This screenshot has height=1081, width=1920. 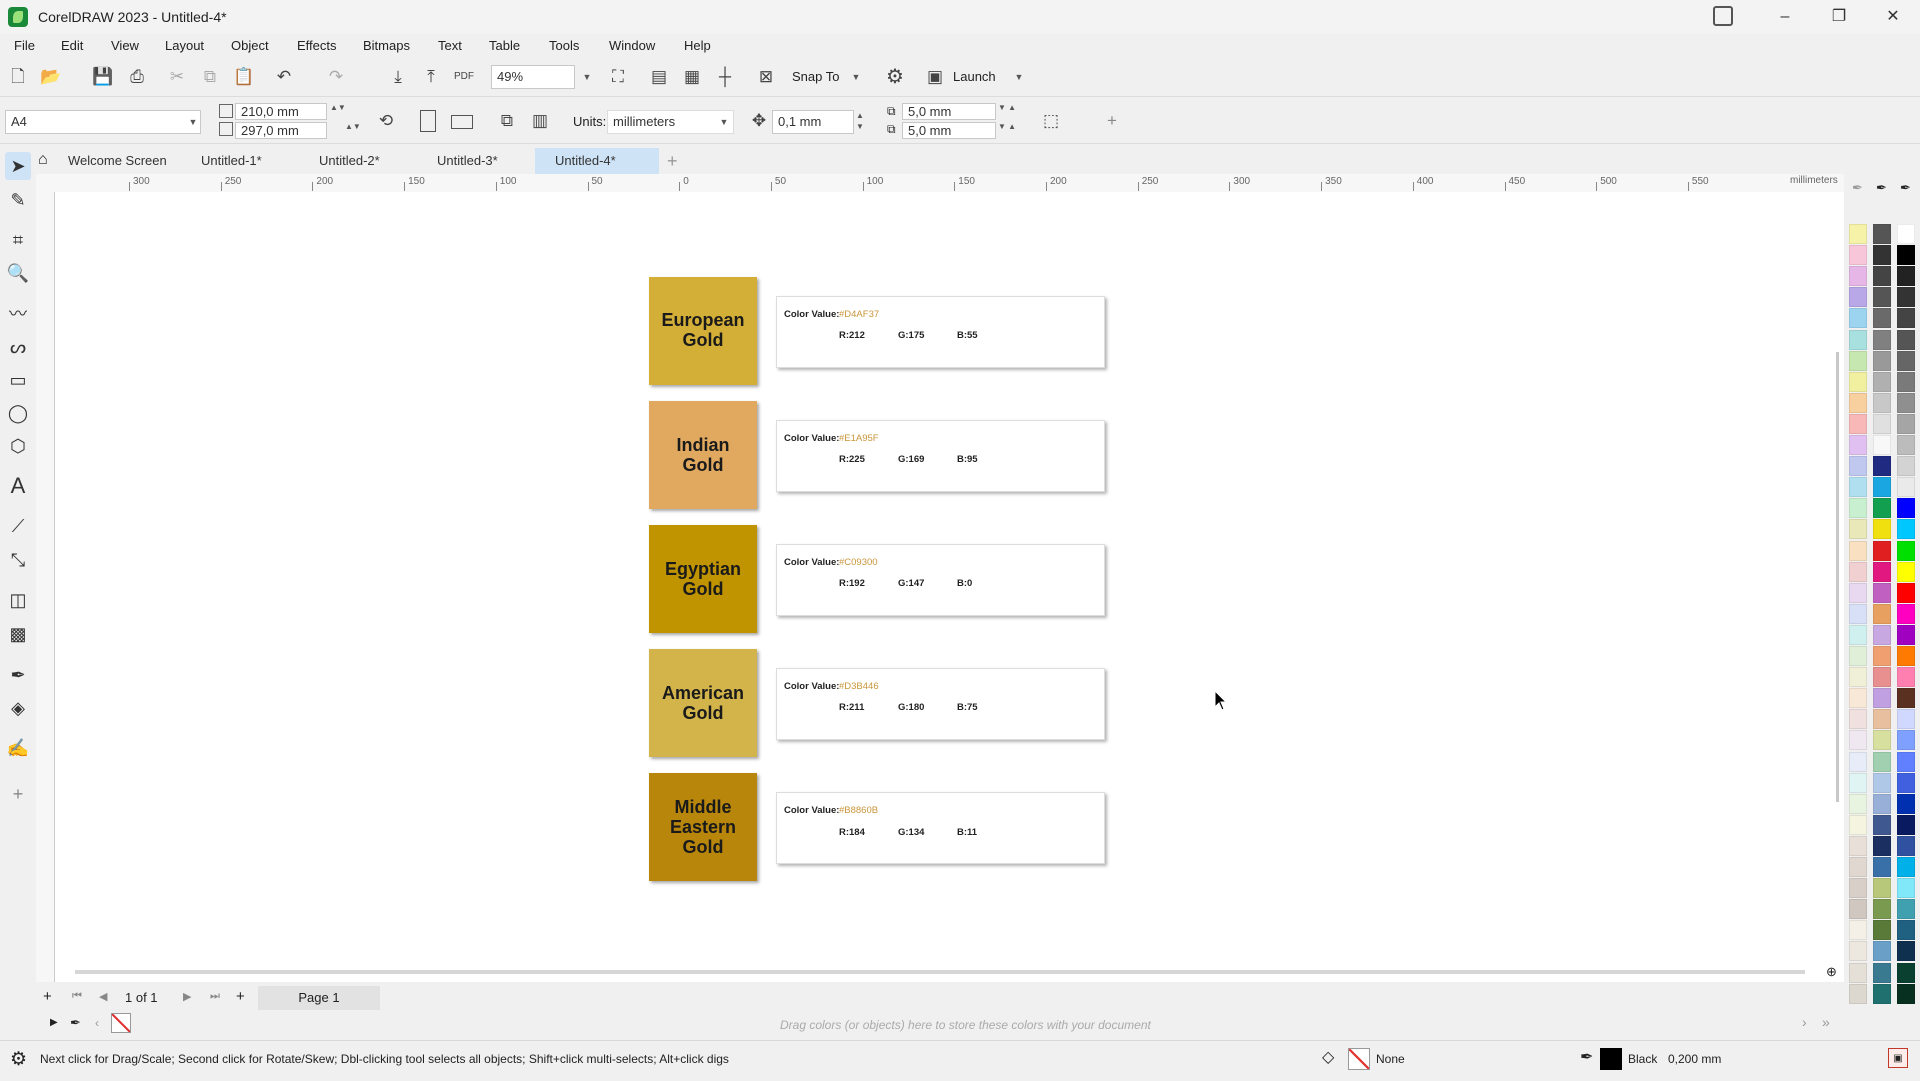 What do you see at coordinates (117, 161) in the screenshot?
I see `tab-welcome-screen: Welcome Screen` at bounding box center [117, 161].